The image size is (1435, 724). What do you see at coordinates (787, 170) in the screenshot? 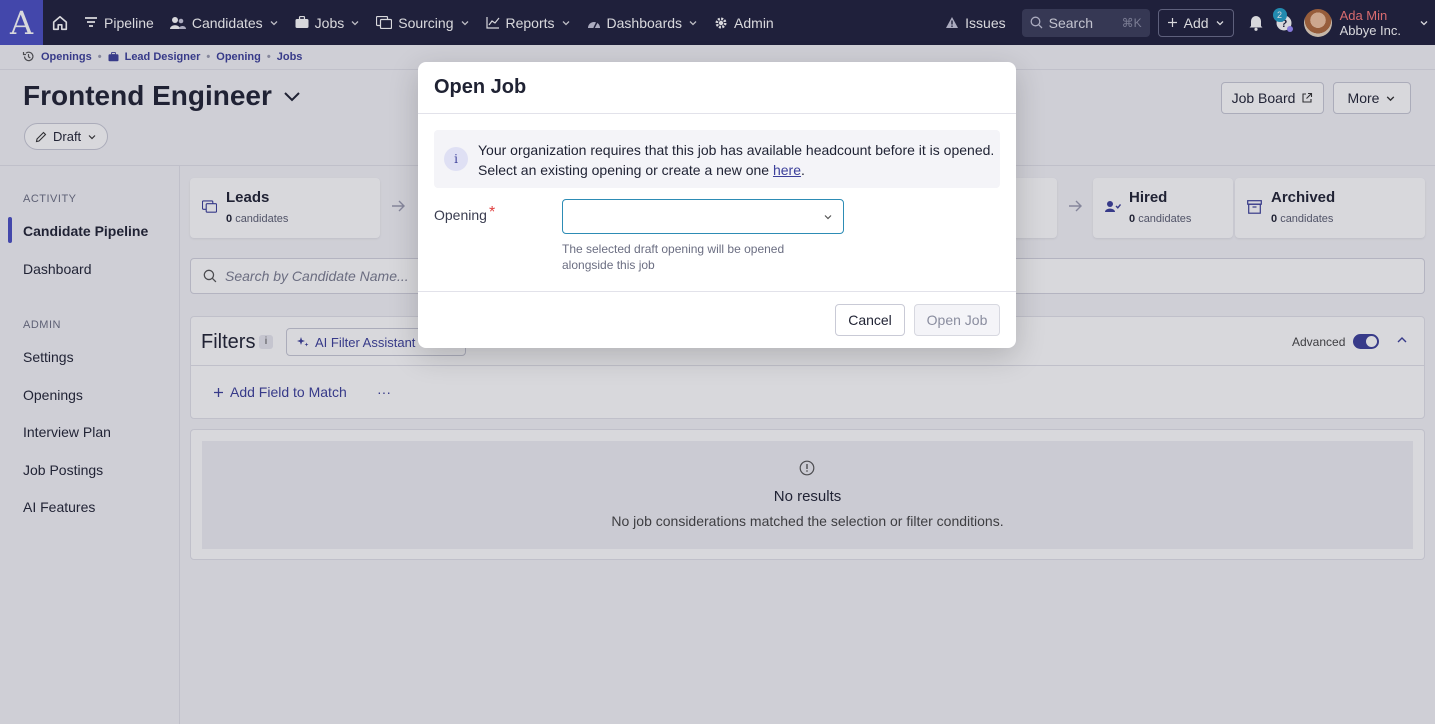
I see `create-opening-link: here` at bounding box center [787, 170].